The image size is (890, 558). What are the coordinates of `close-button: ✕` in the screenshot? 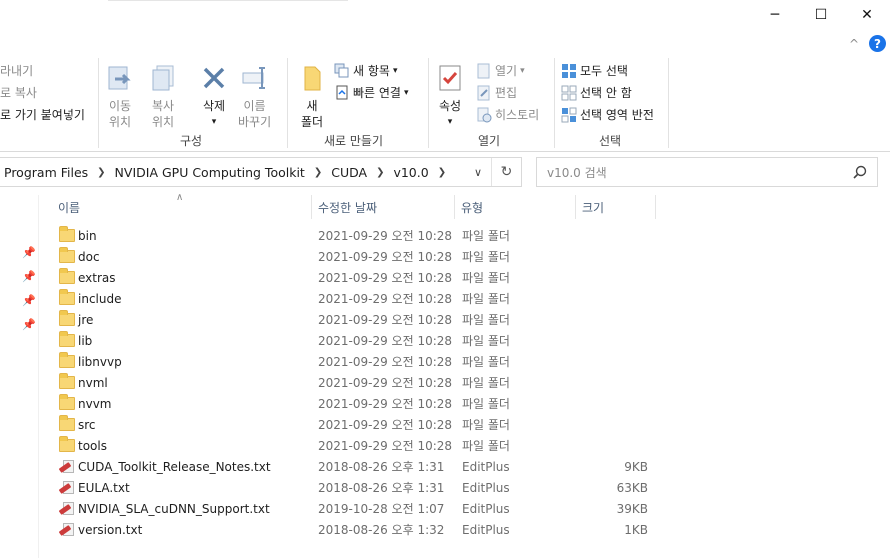 It's located at (867, 15).